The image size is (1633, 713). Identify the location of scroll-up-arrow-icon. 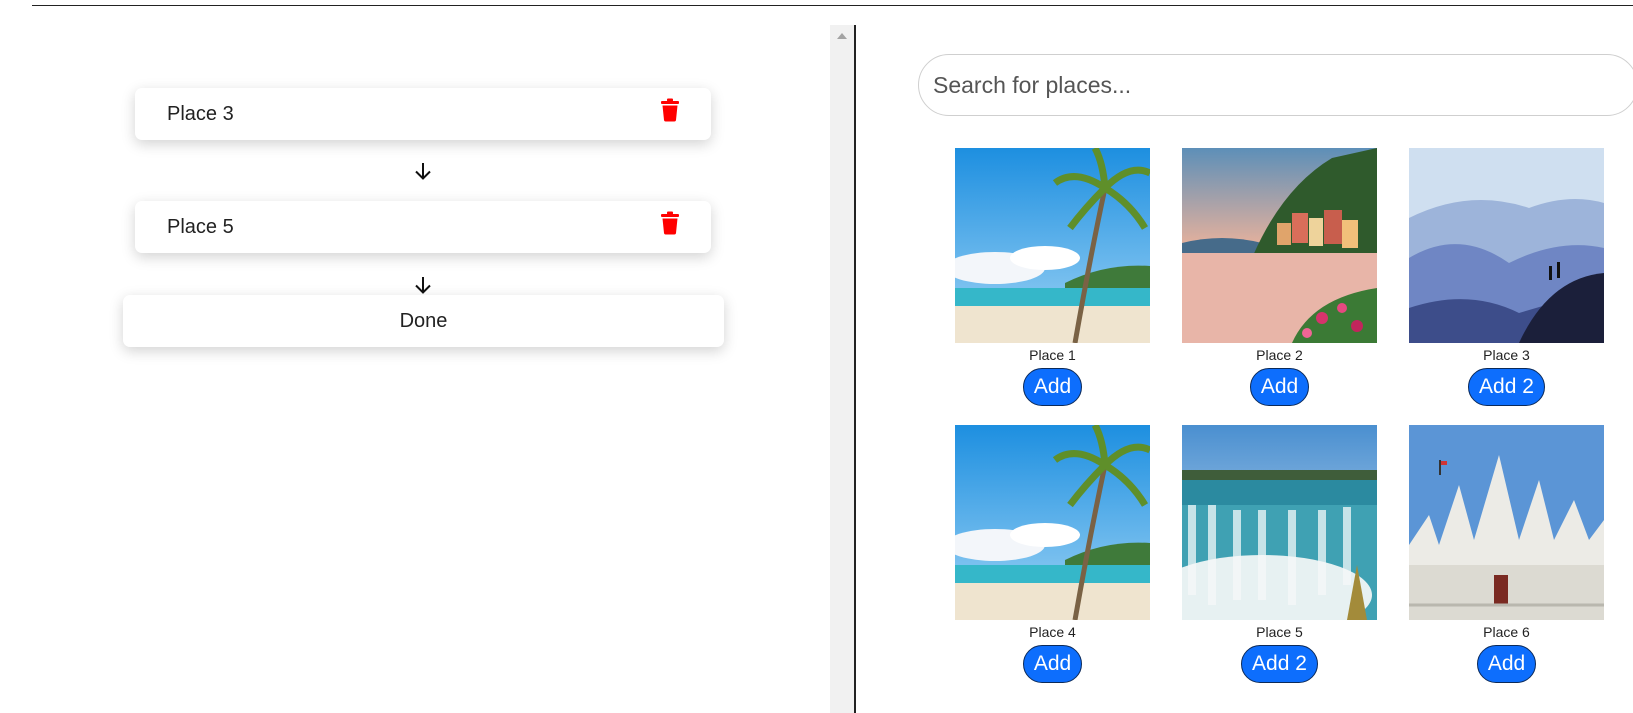
(842, 36).